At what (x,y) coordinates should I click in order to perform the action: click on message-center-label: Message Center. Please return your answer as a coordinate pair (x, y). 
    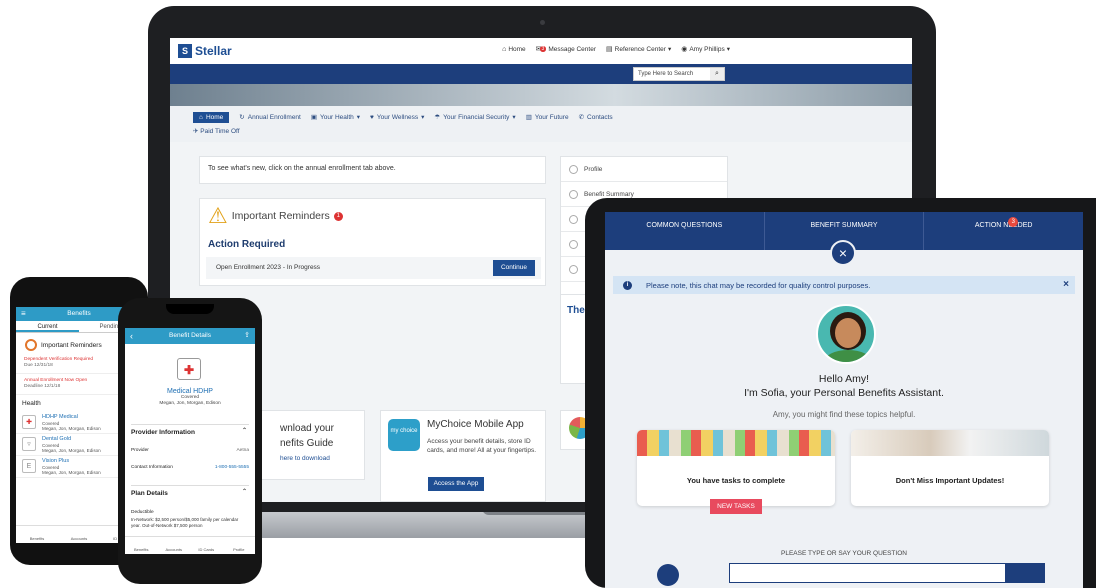
    Looking at the image, I should click on (572, 49).